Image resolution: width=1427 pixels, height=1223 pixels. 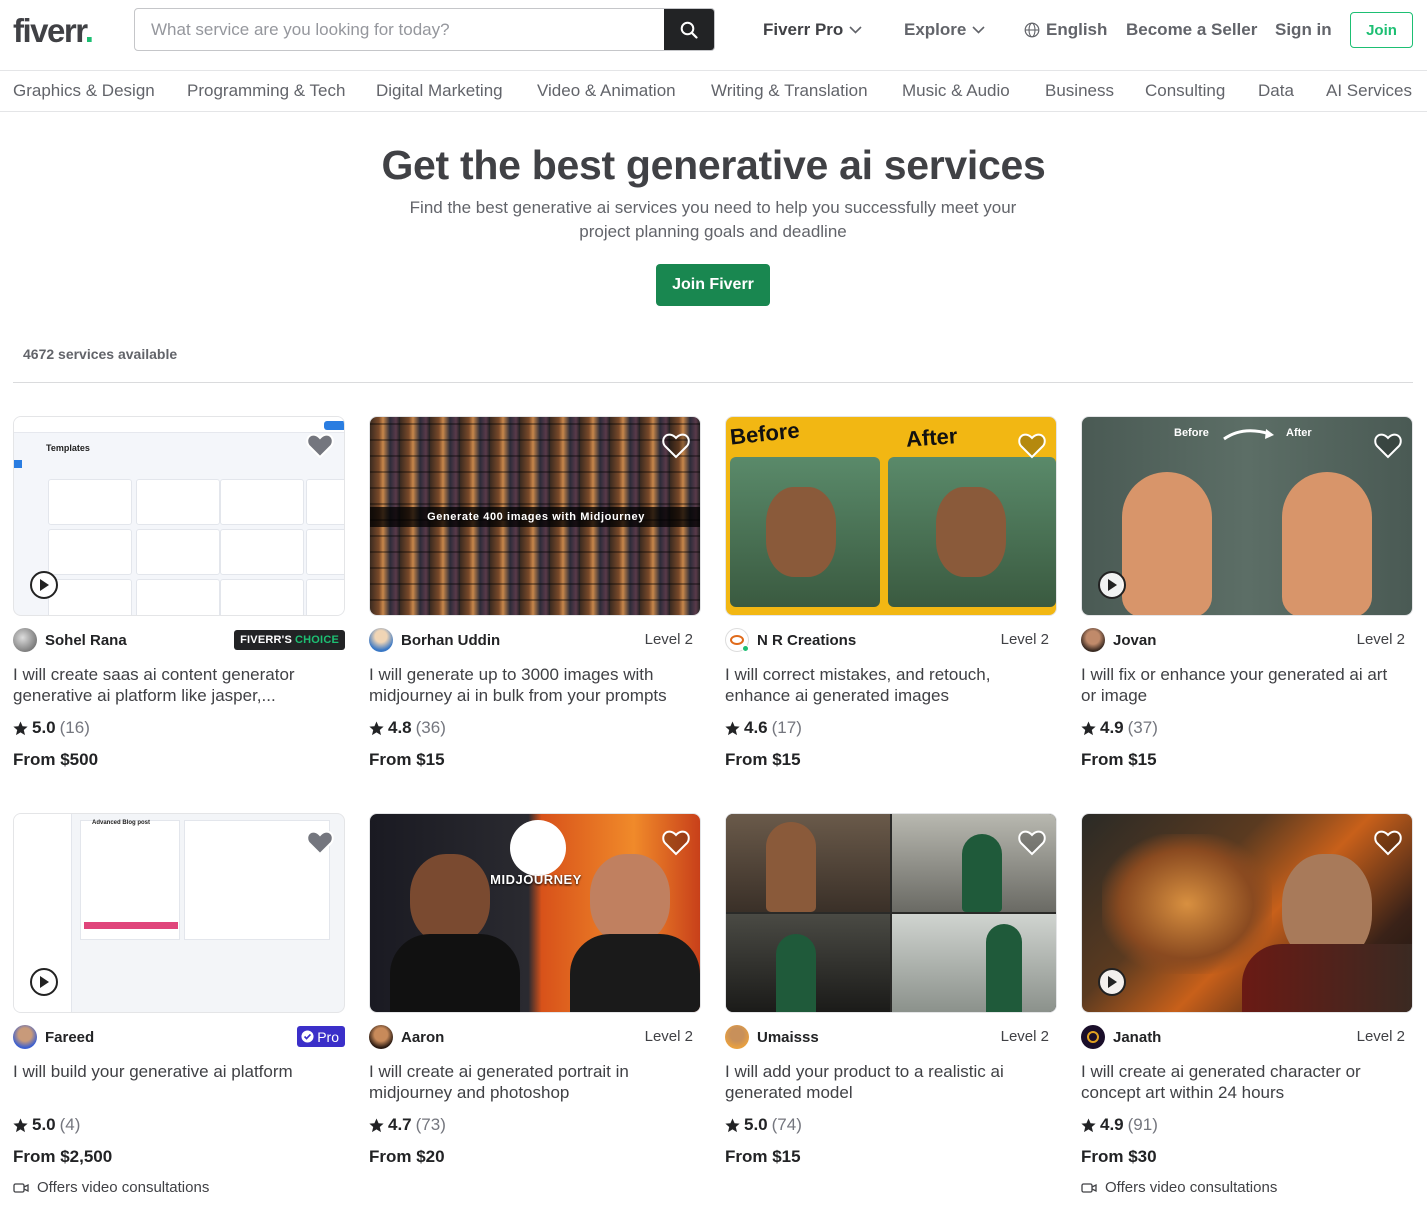 What do you see at coordinates (788, 1037) in the screenshot?
I see `seller-name: Umaisss` at bounding box center [788, 1037].